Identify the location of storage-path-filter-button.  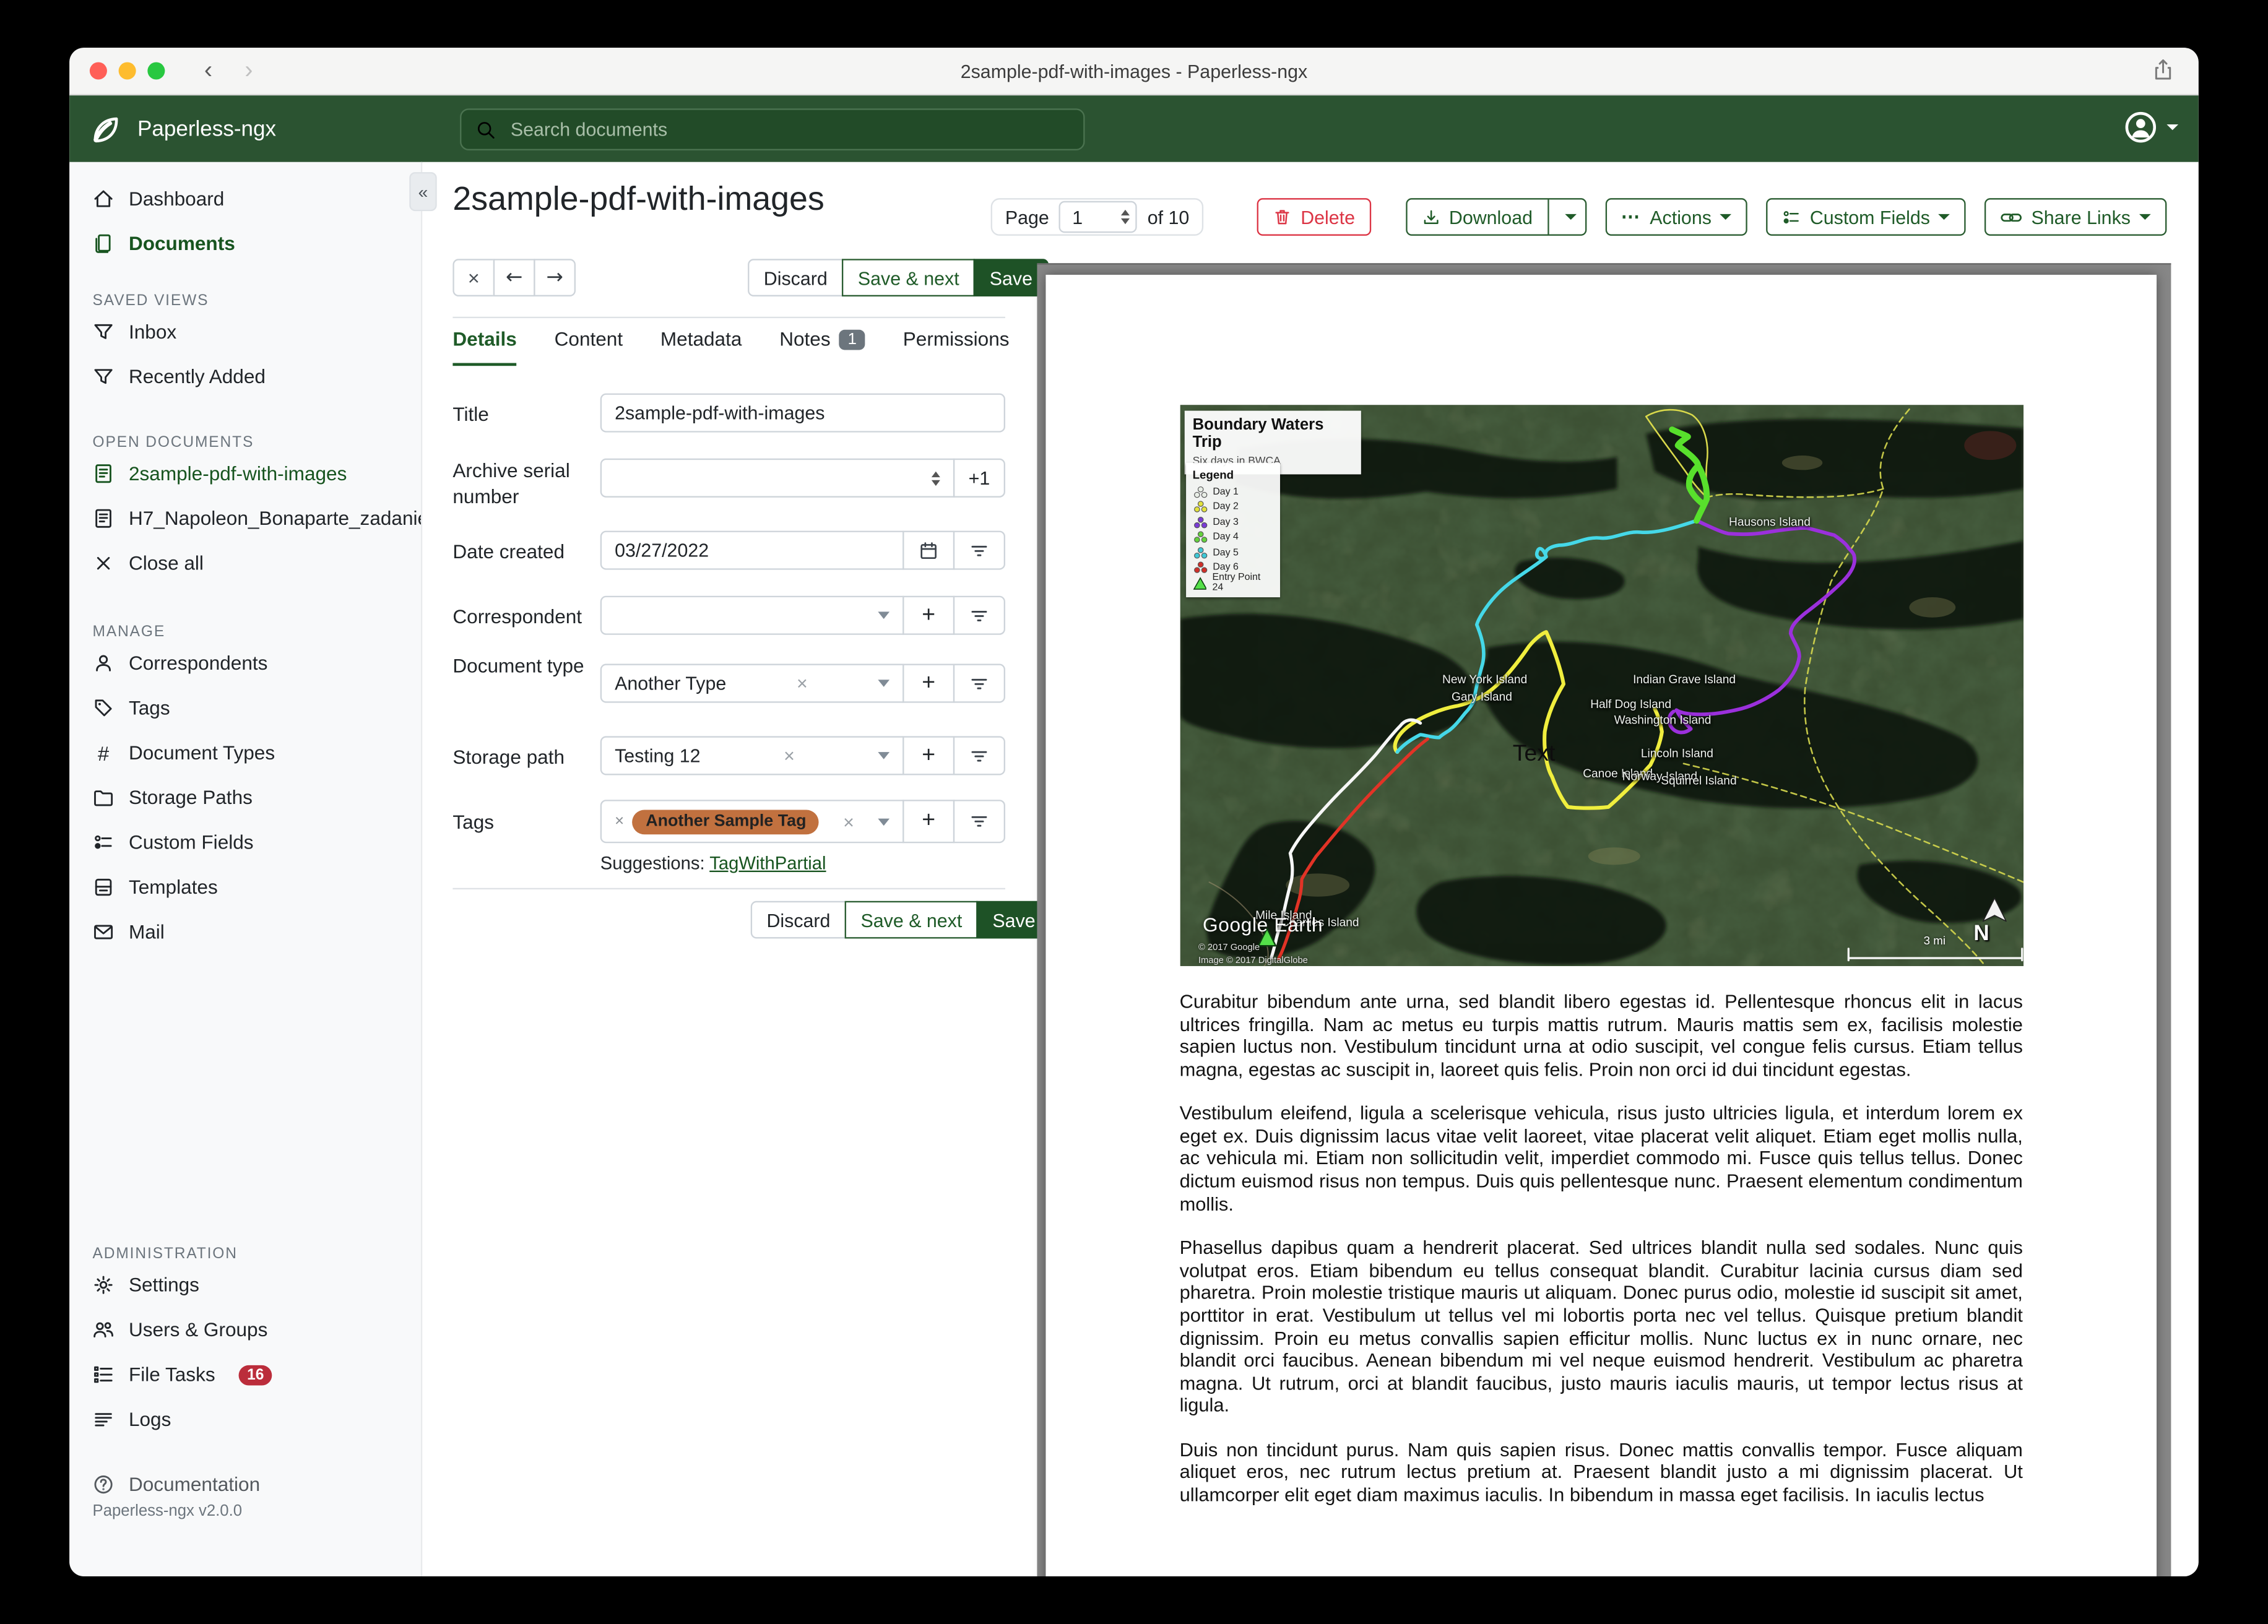
(979, 756).